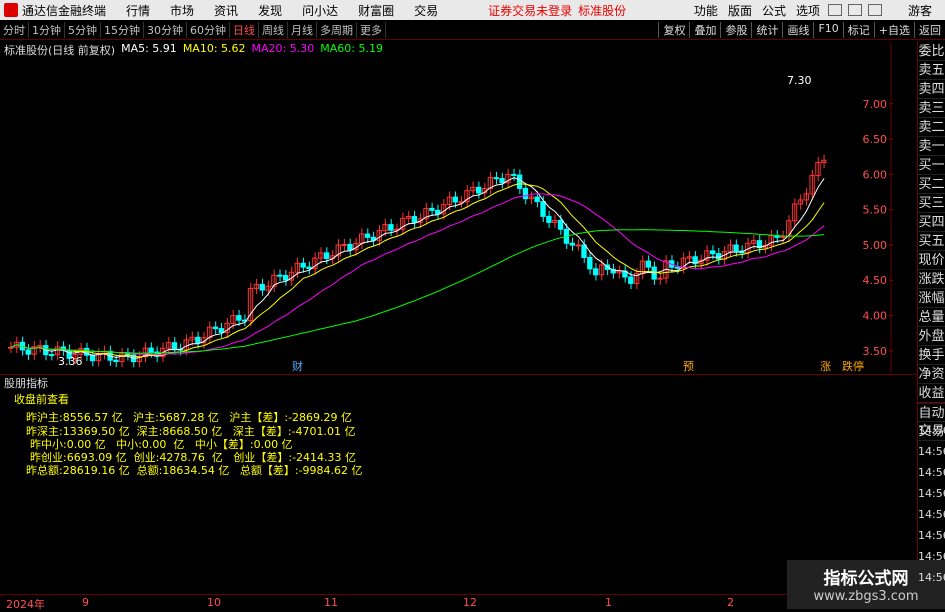  I want to click on close-icon, so click(874, 10).